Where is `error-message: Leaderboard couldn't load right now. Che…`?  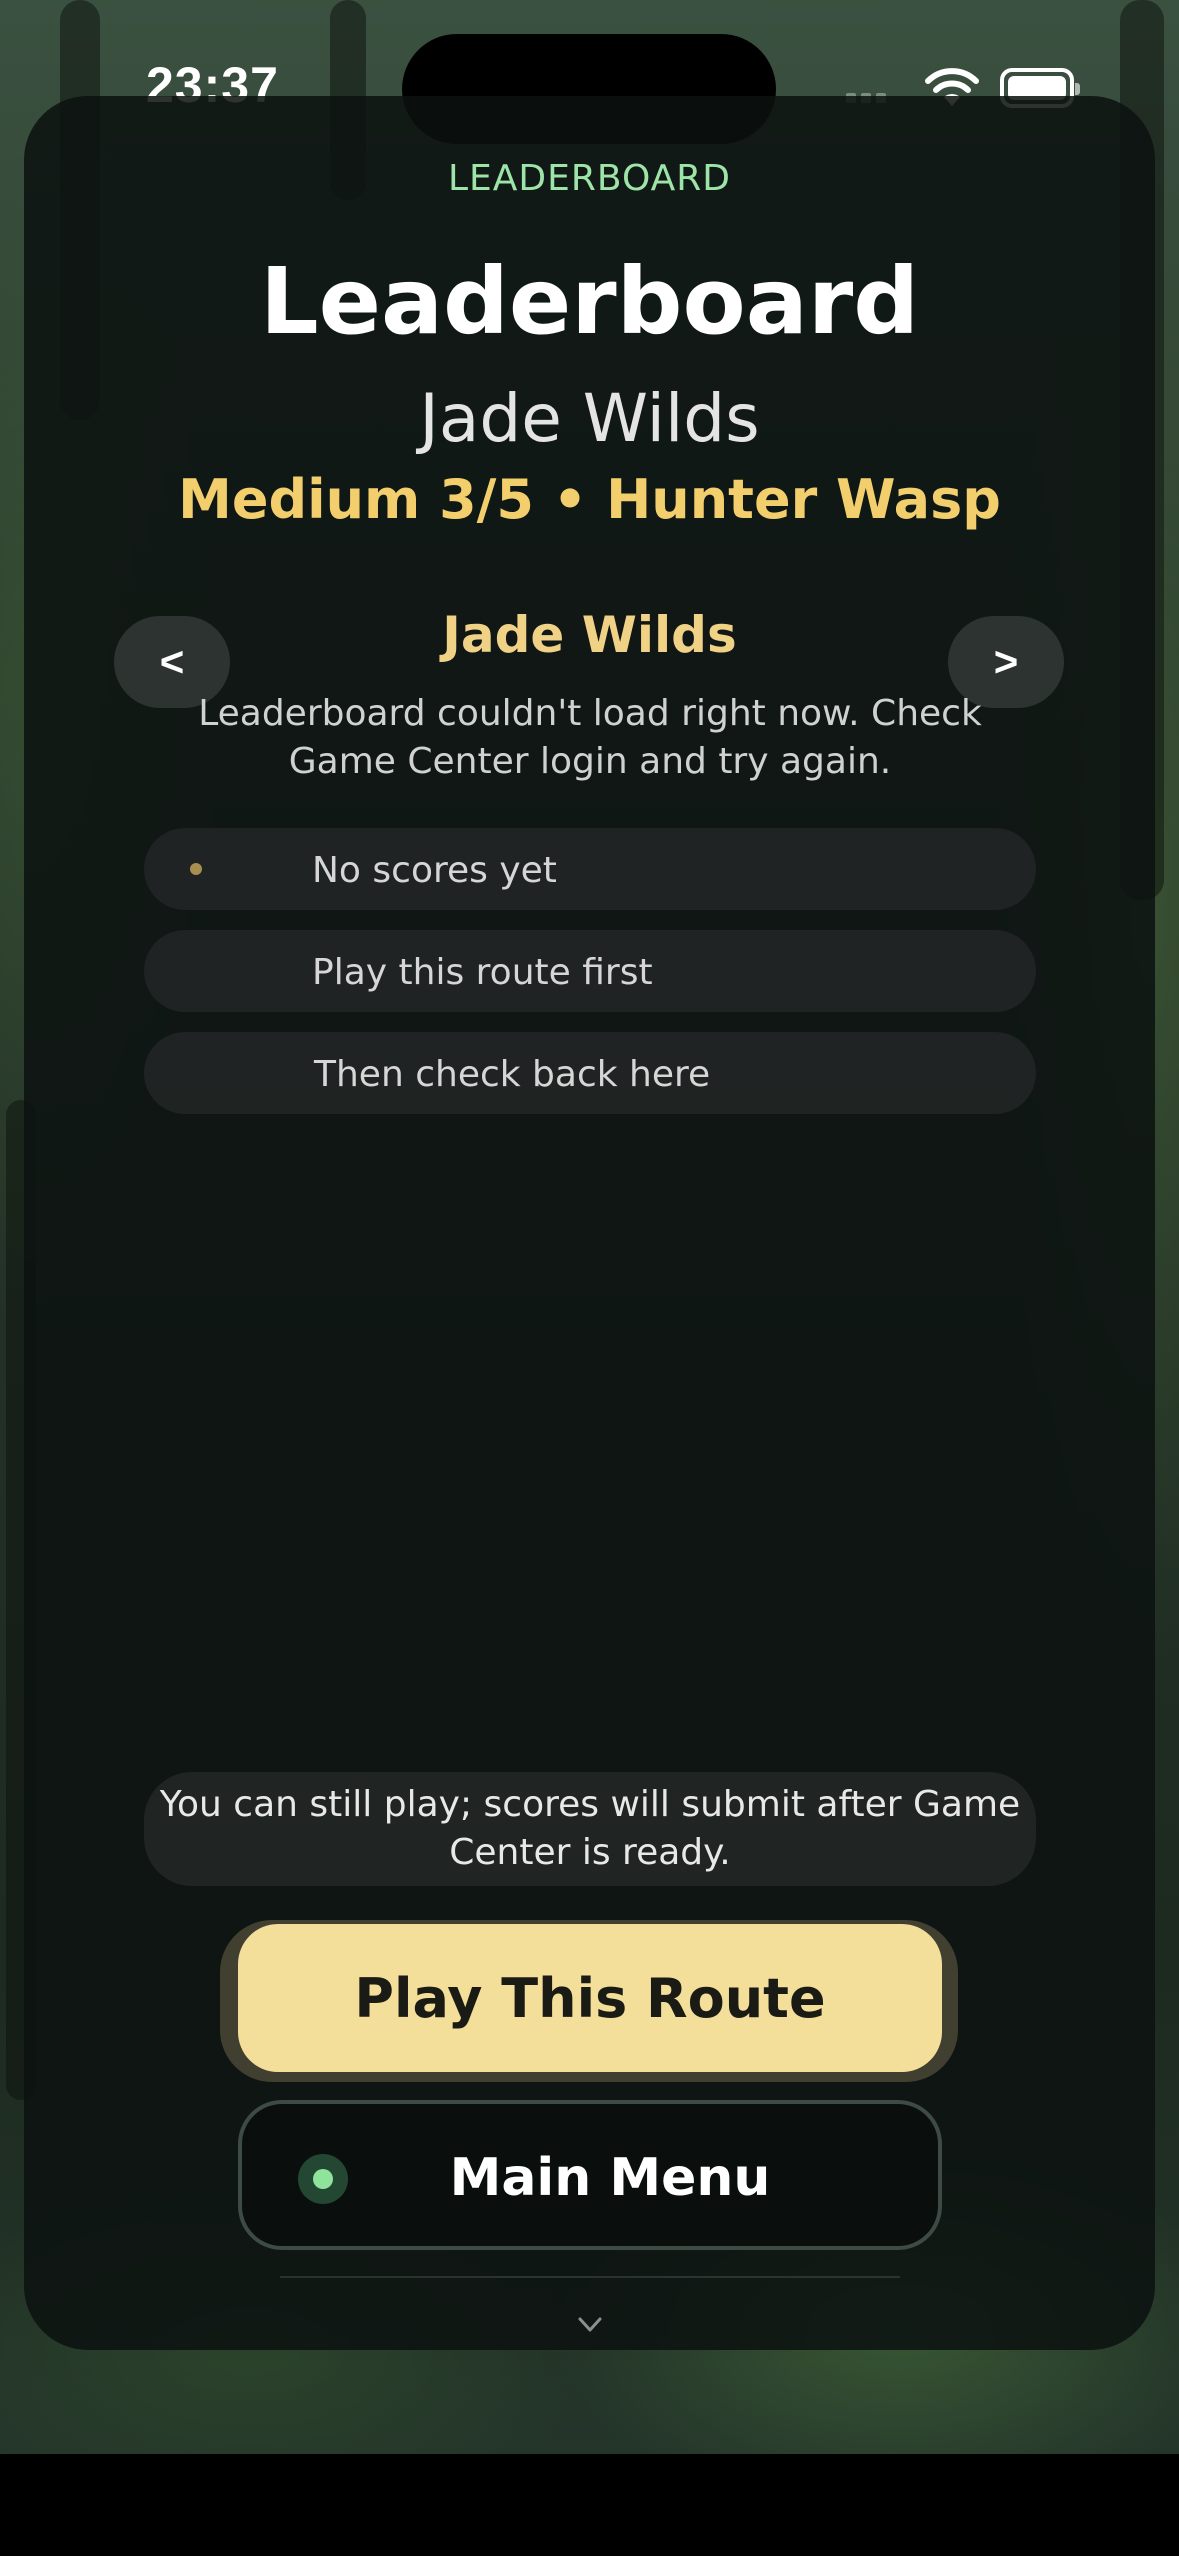 error-message: Leaderboard couldn't load right now. Che… is located at coordinates (590, 737).